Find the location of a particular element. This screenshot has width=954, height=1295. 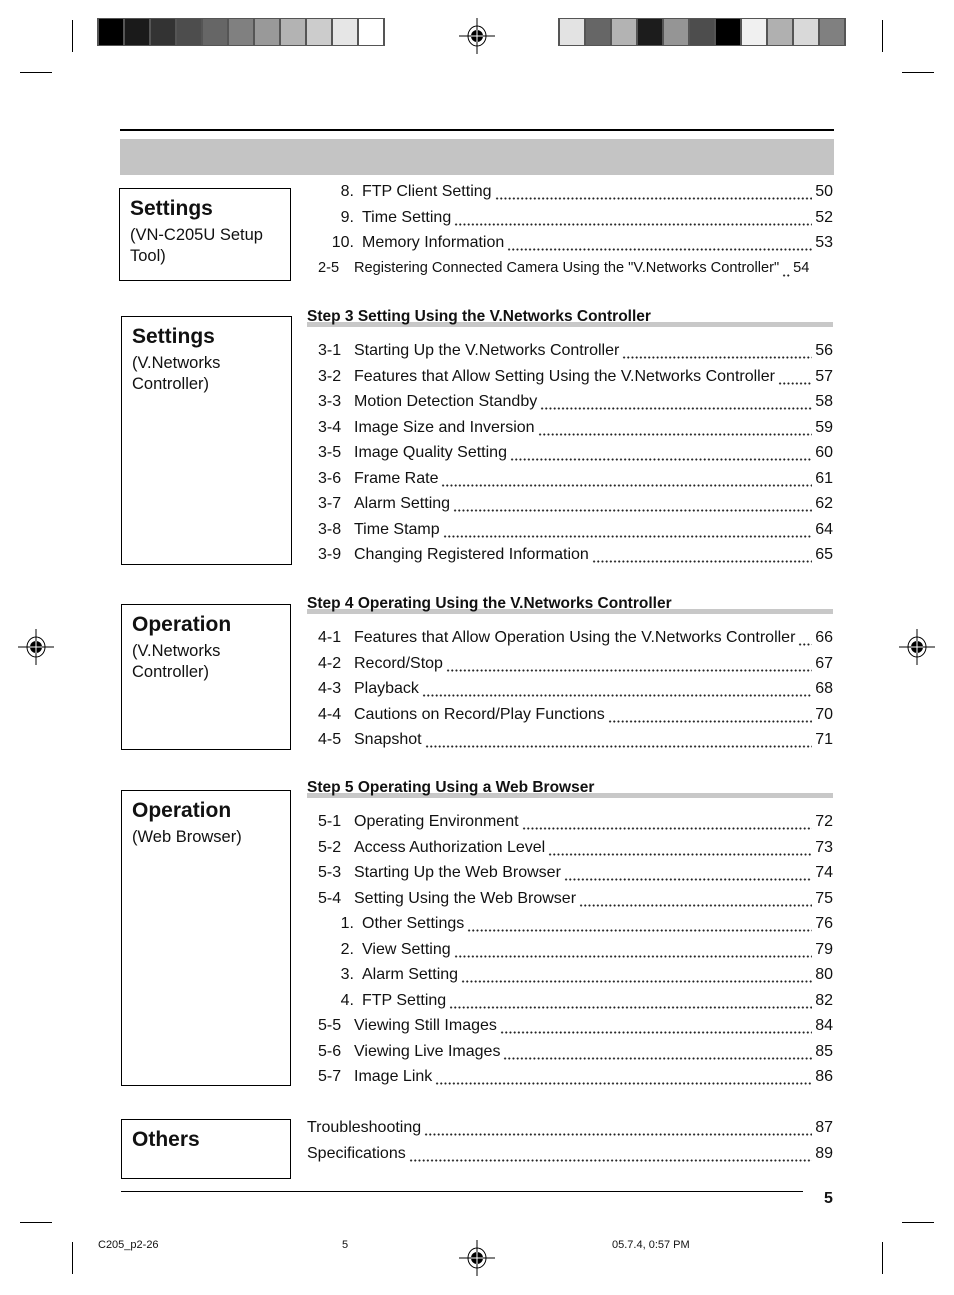

entry-title: Cautions on Record/Play Functions is located at coordinates (479, 714).